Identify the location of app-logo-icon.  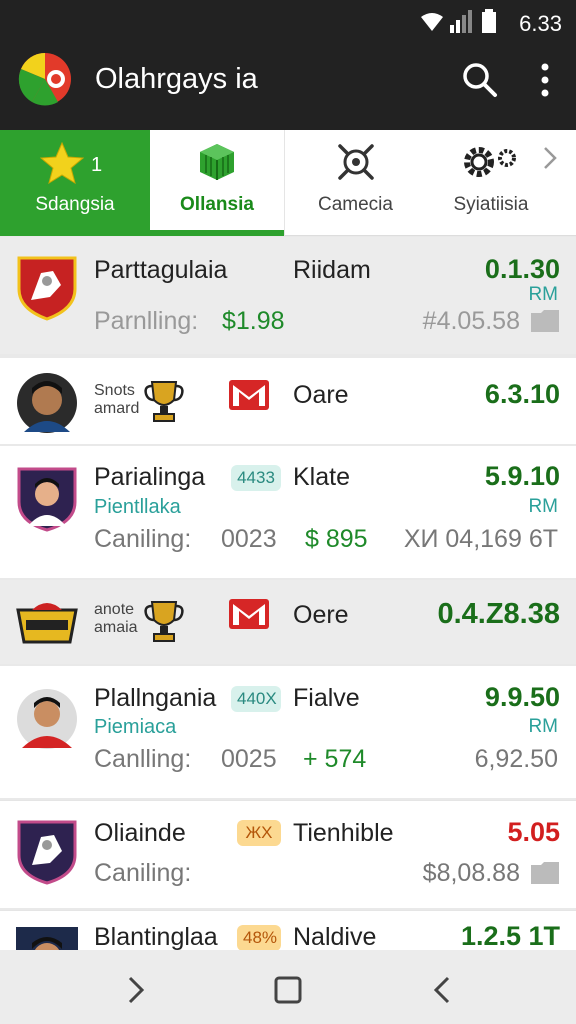
(44, 79).